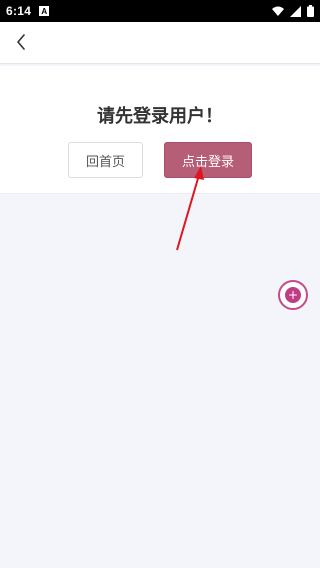  I want to click on plus-icon: +, so click(293, 295).